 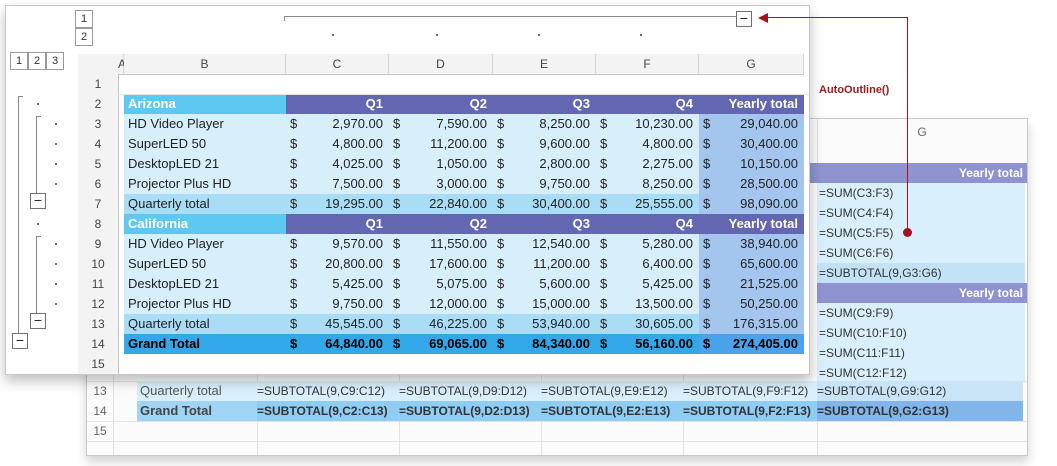 What do you see at coordinates (441, 324) in the screenshot?
I see `value-cell: $46,225.00` at bounding box center [441, 324].